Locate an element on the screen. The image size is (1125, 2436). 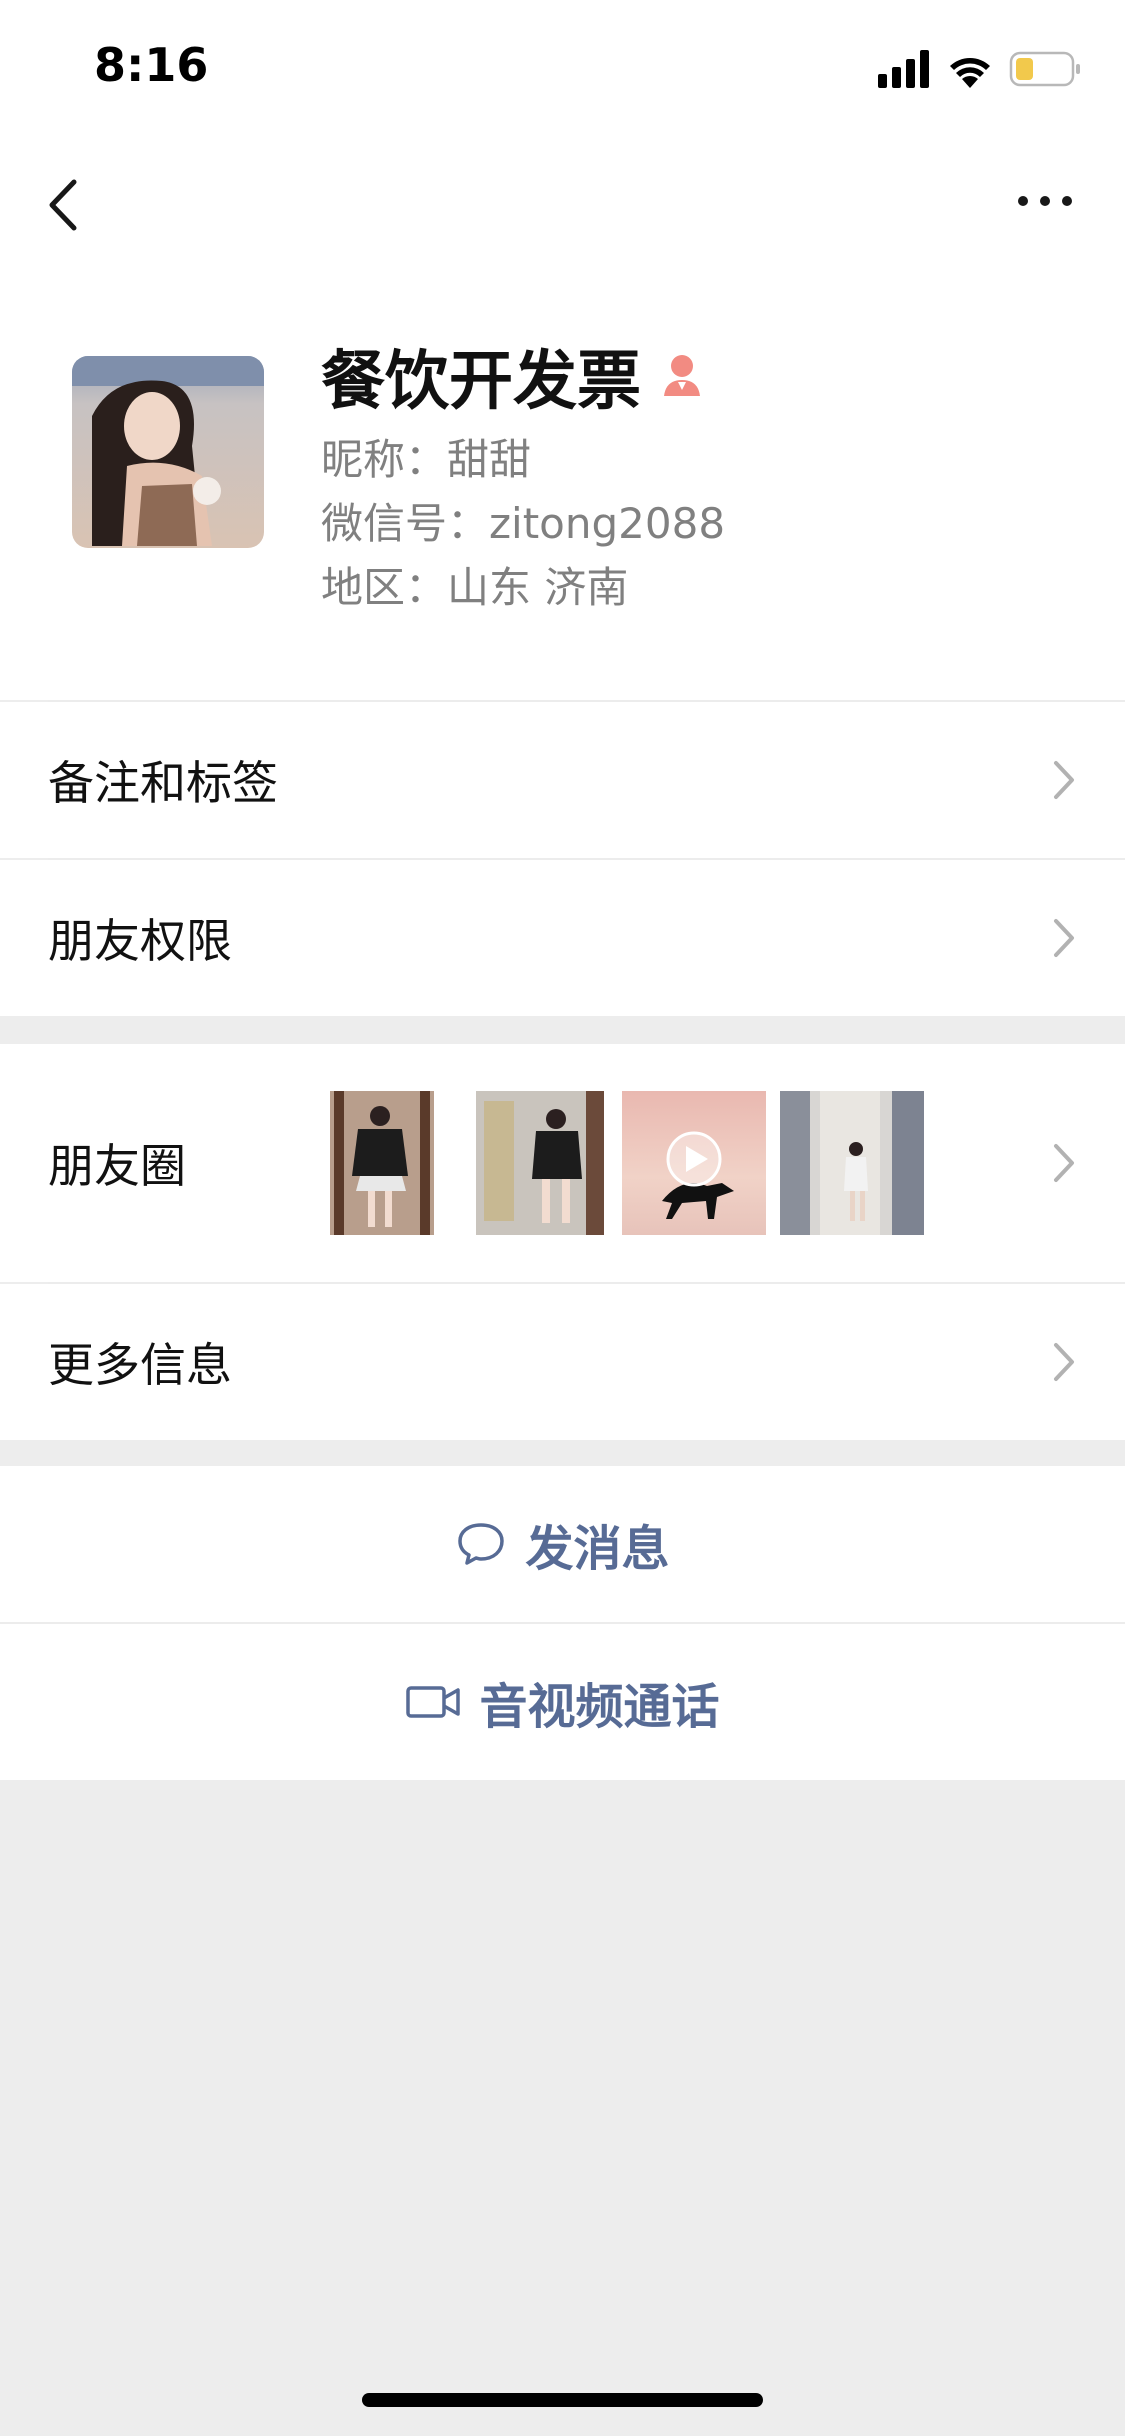
battery-low-icon is located at coordinates (1044, 69).